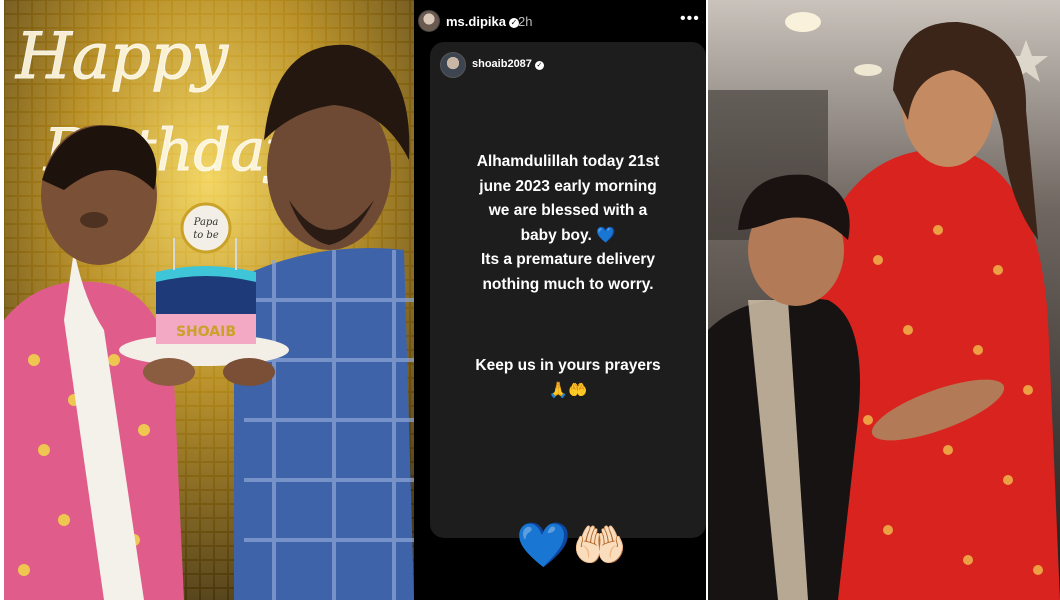  Describe the element at coordinates (568, 210) in the screenshot. I see `post-line: we are blessed with a` at that location.